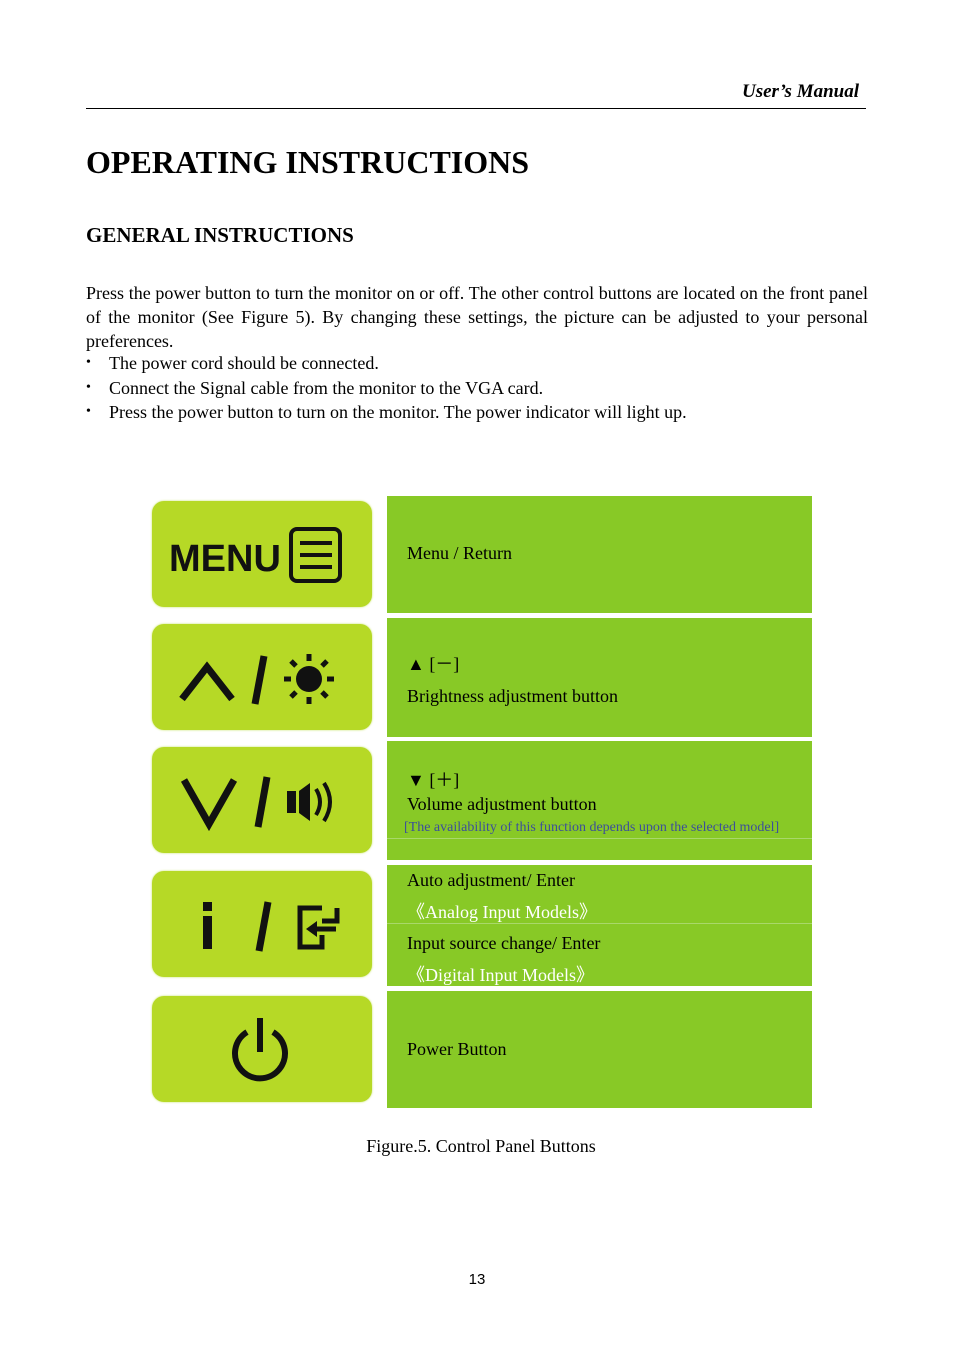 This screenshot has width=954, height=1350. Describe the element at coordinates (502, 804) in the screenshot. I see `volume-label: Volume adjustment button` at that location.